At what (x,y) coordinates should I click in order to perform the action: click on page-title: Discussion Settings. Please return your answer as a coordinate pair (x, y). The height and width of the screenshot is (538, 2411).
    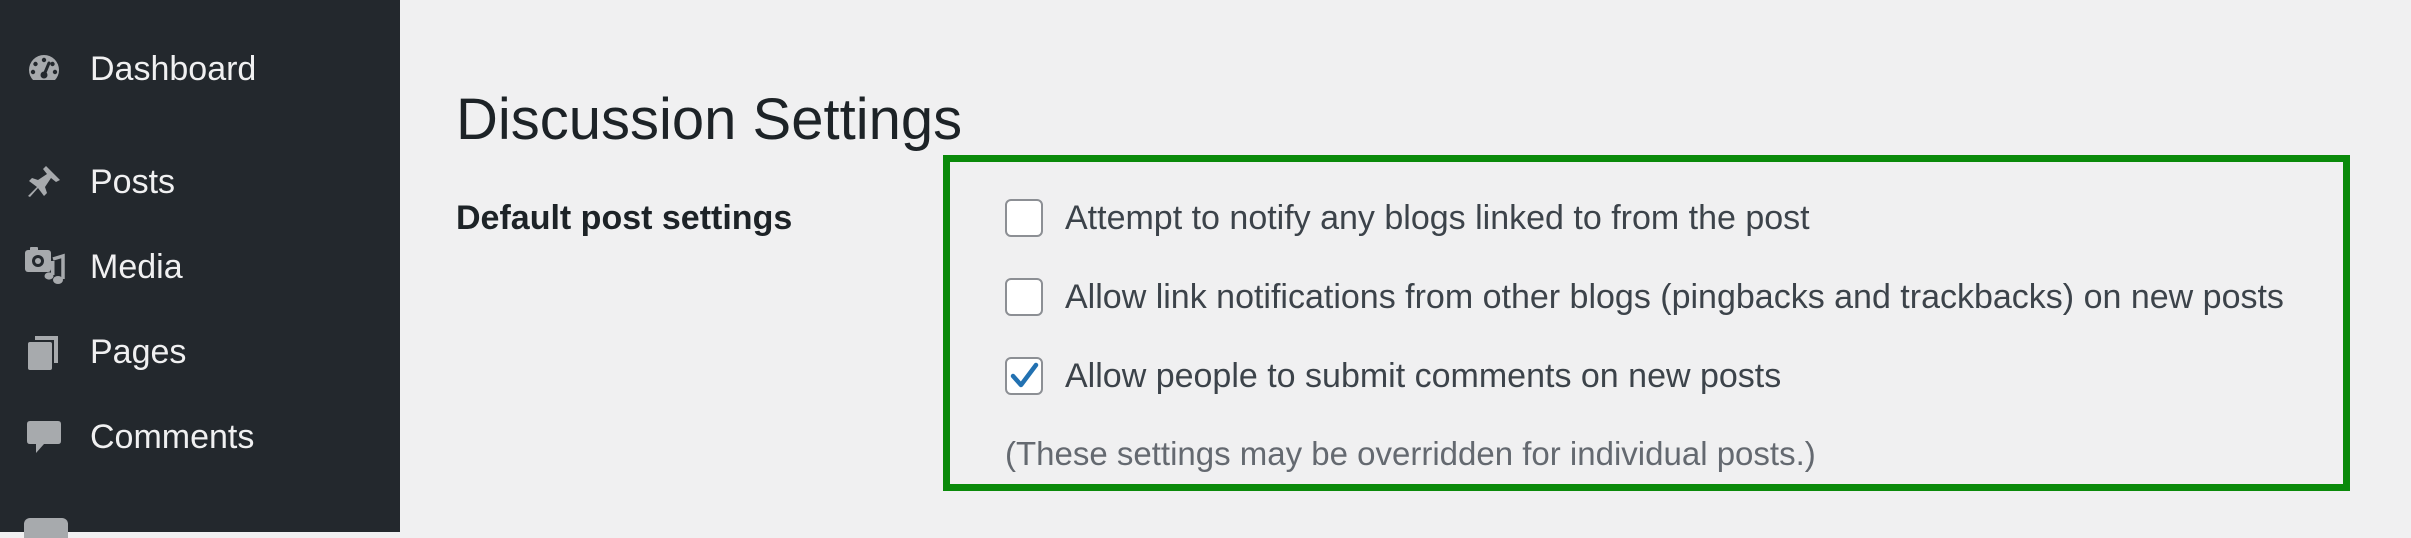
    Looking at the image, I should click on (709, 120).